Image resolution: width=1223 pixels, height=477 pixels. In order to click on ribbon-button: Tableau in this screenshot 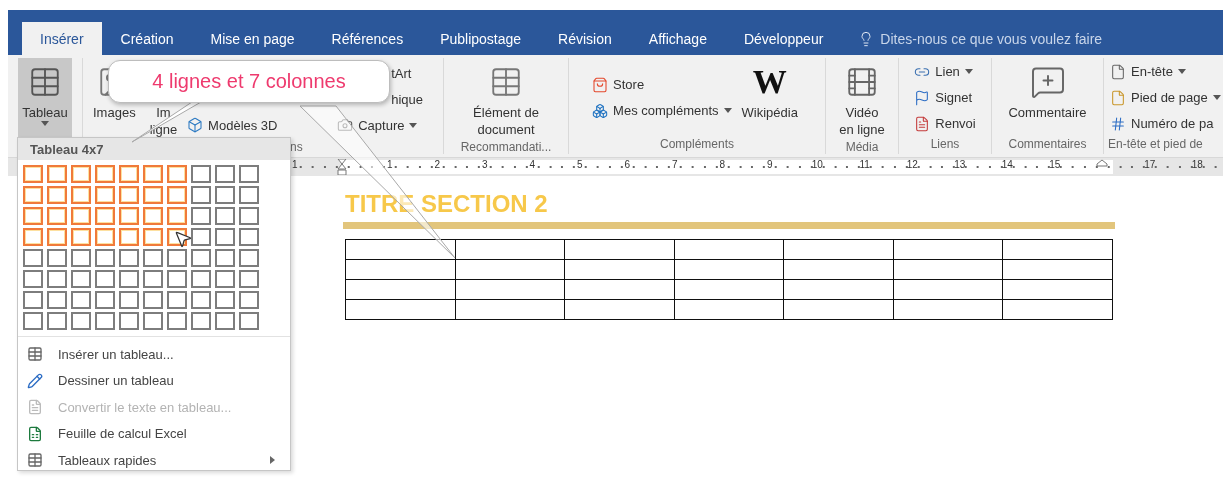, I will do `click(45, 97)`.